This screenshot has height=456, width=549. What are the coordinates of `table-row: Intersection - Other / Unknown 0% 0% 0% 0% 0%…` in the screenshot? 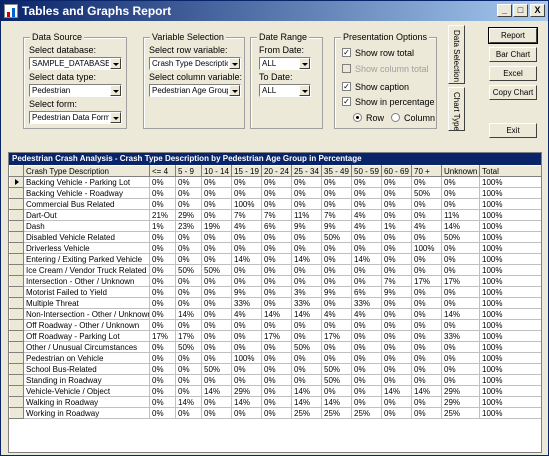 It's located at (275, 281).